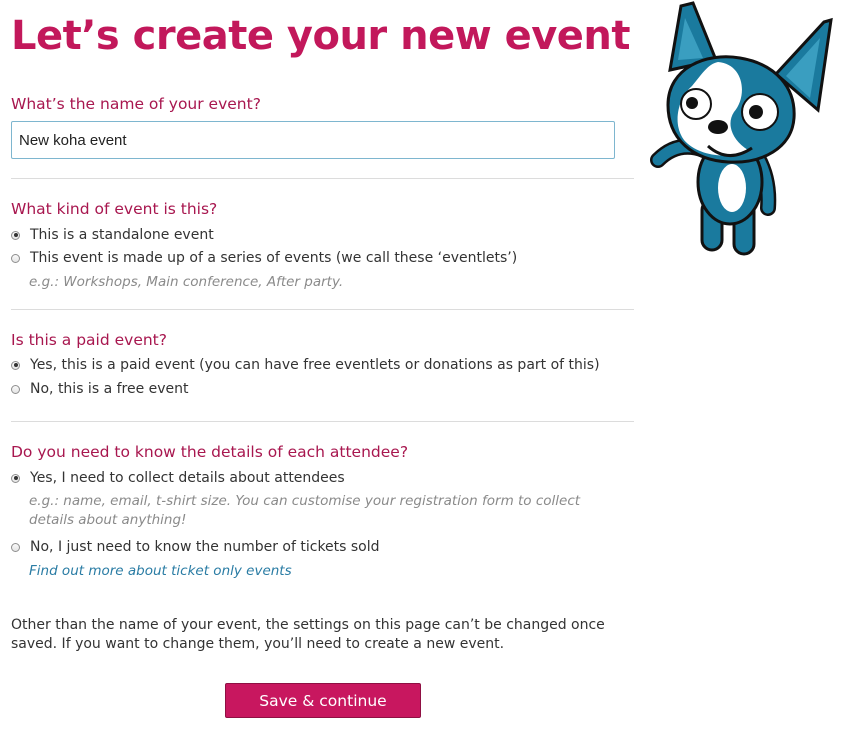 Image resolution: width=846 pixels, height=736 pixels. Describe the element at coordinates (321, 36) in the screenshot. I see `page-title: Let’s create your new event` at that location.